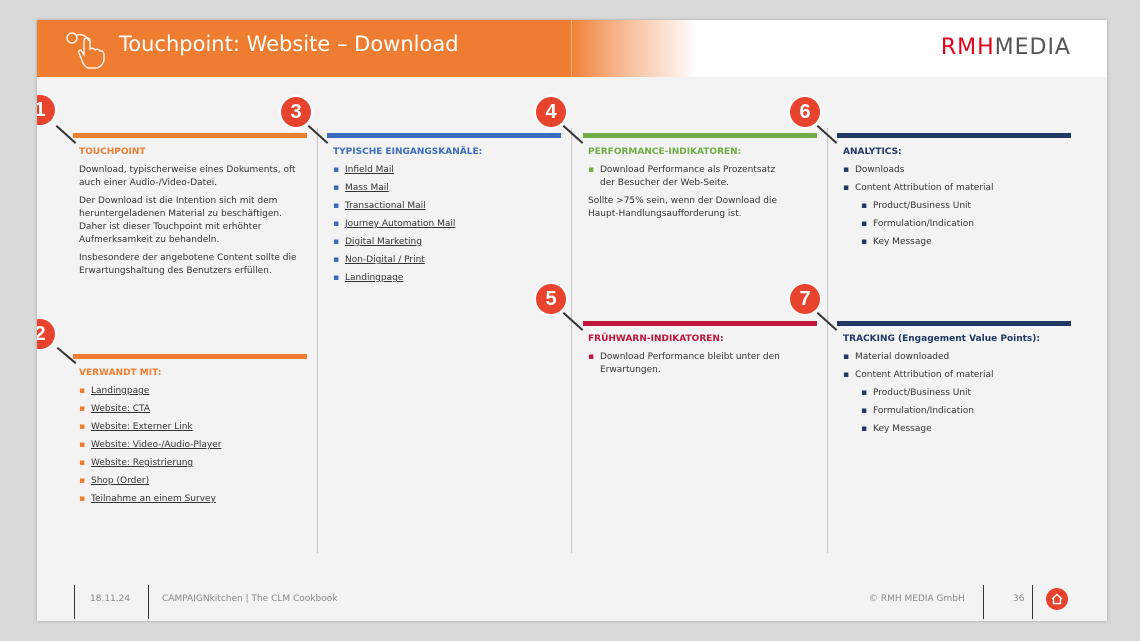 This screenshot has width=1140, height=641. I want to click on kanaele-heading: TYPISCHE EINGANGSKANÄLE:, so click(408, 152).